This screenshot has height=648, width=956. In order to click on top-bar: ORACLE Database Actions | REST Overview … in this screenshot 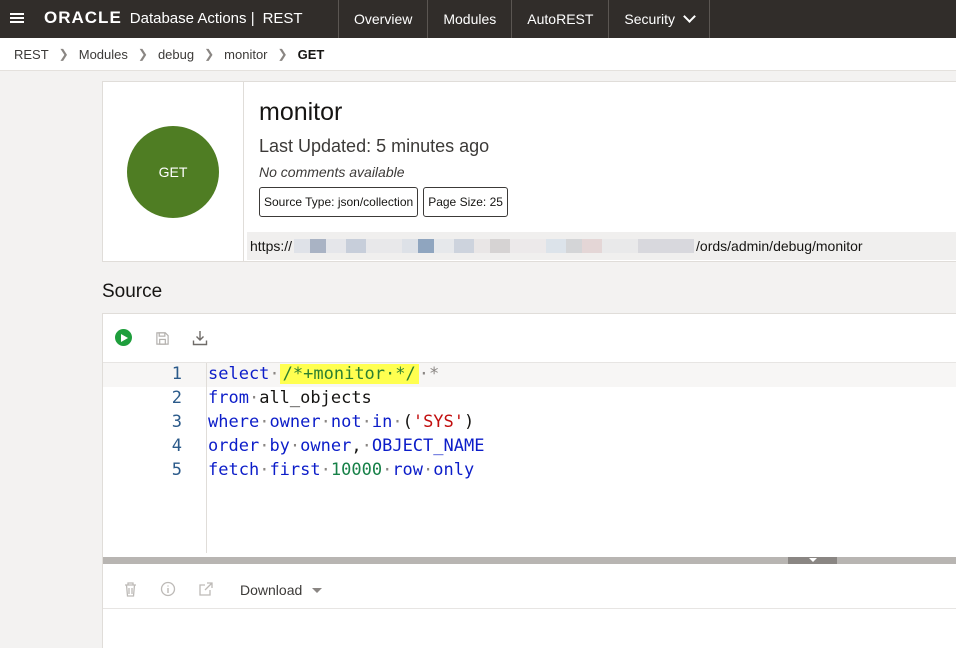, I will do `click(478, 19)`.